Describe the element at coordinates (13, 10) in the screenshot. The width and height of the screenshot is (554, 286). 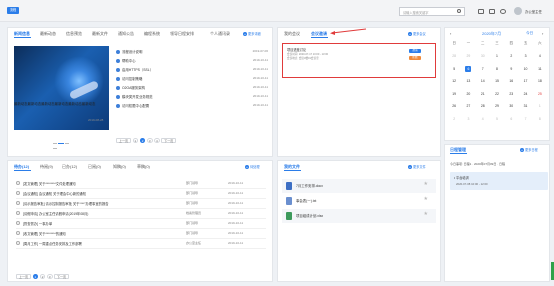
I see `app-logo: 流程` at that location.